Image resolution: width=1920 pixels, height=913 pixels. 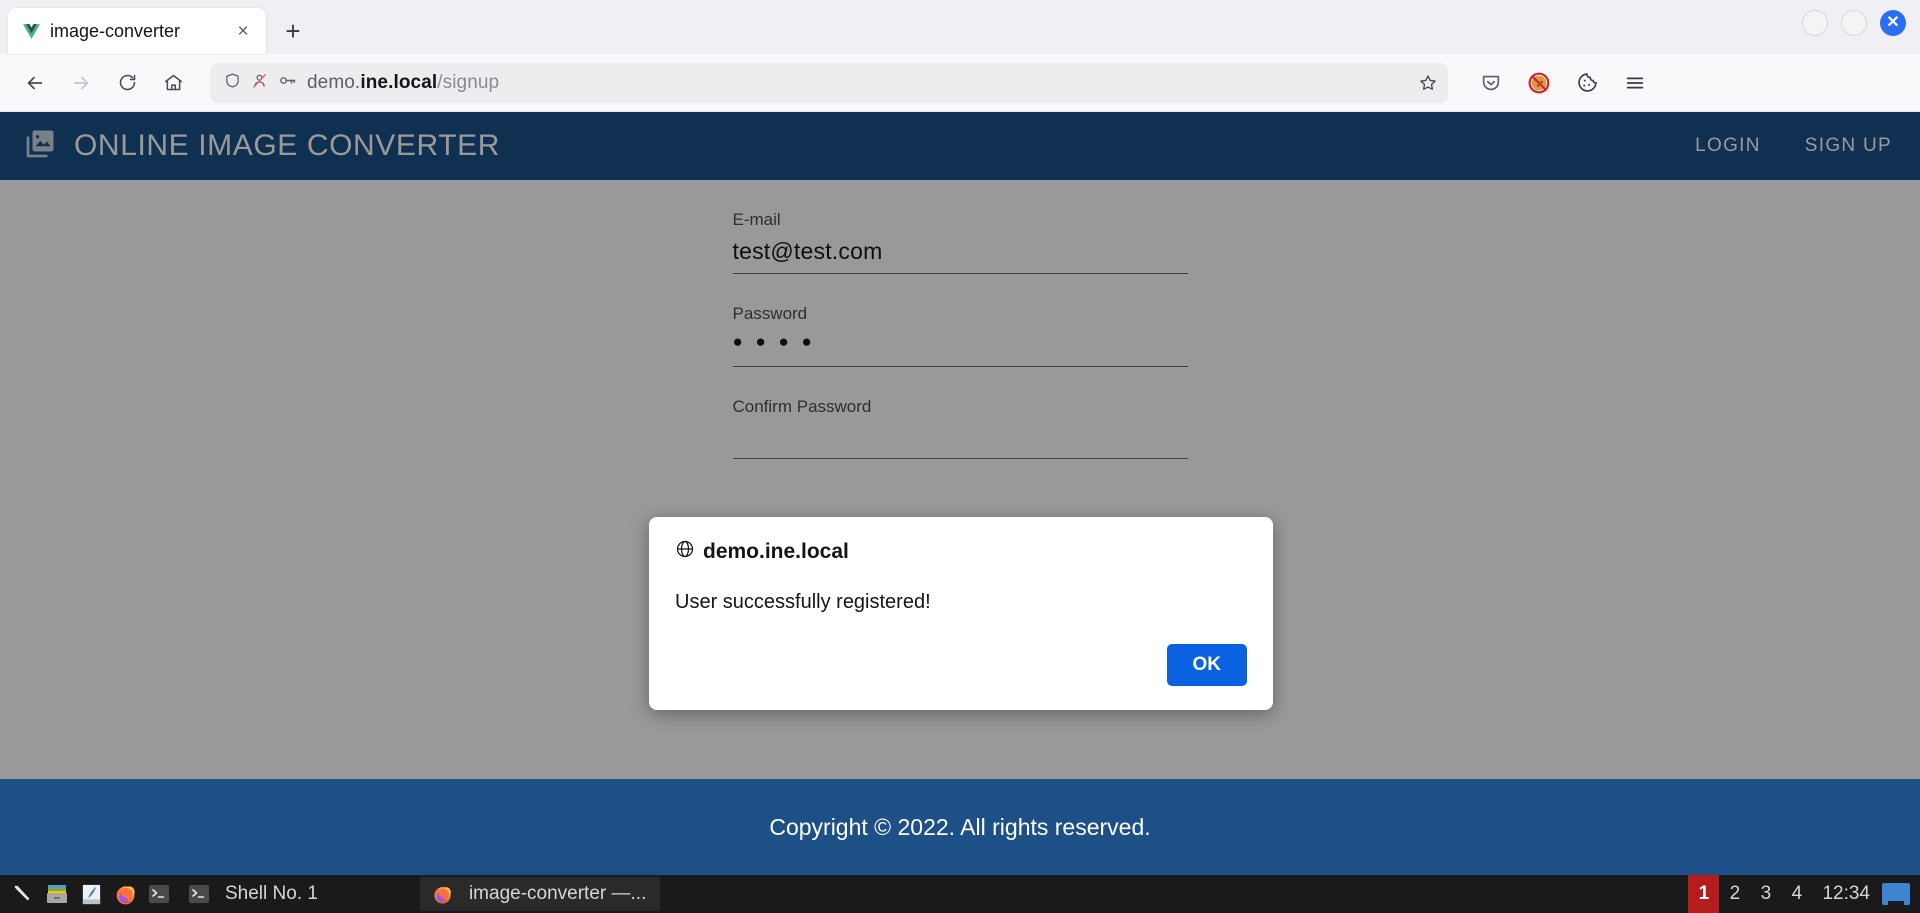 What do you see at coordinates (960, 27) in the screenshot?
I see `tab-strip: image-converter × + ✕` at bounding box center [960, 27].